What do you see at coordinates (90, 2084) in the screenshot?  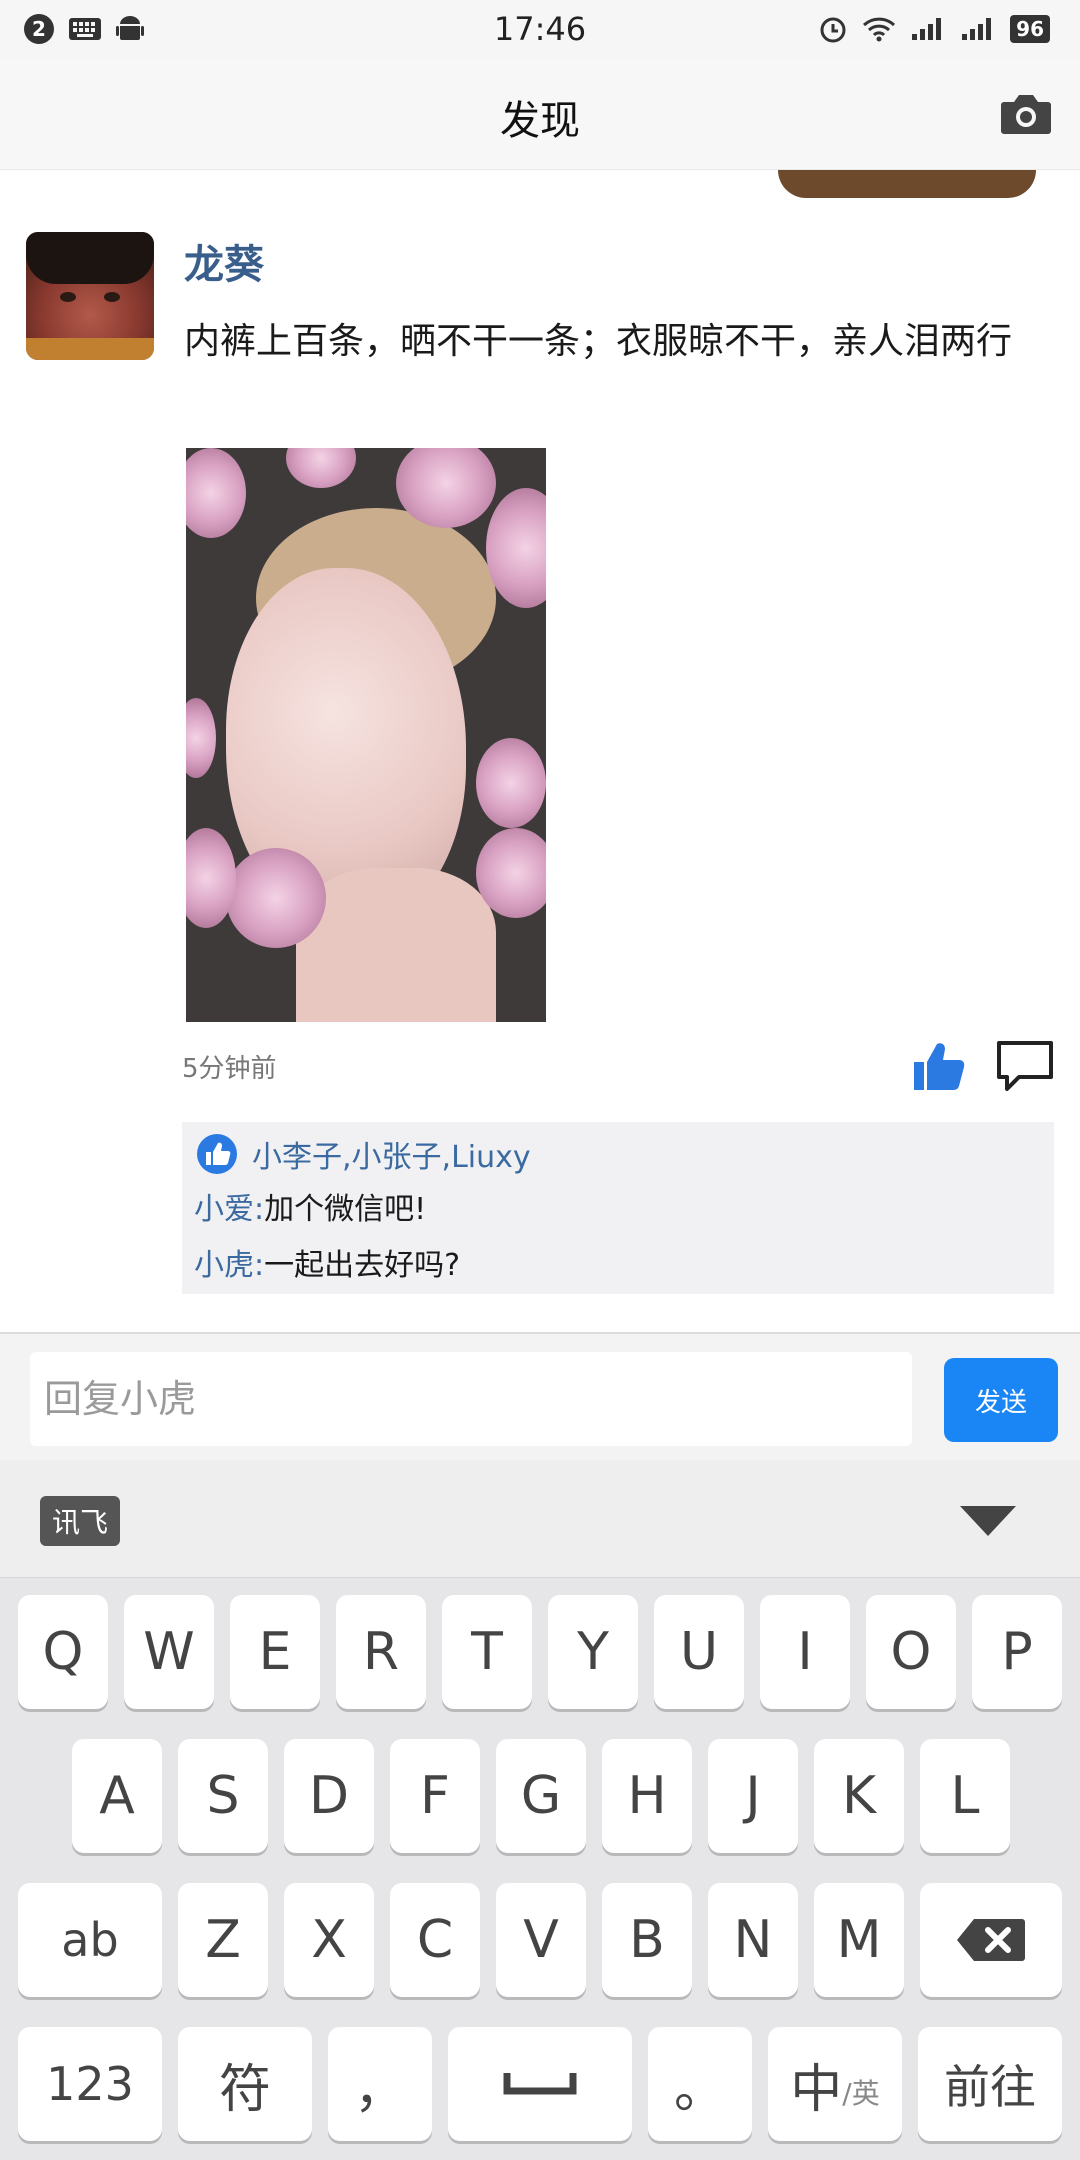 I see `key-numbers: 123` at bounding box center [90, 2084].